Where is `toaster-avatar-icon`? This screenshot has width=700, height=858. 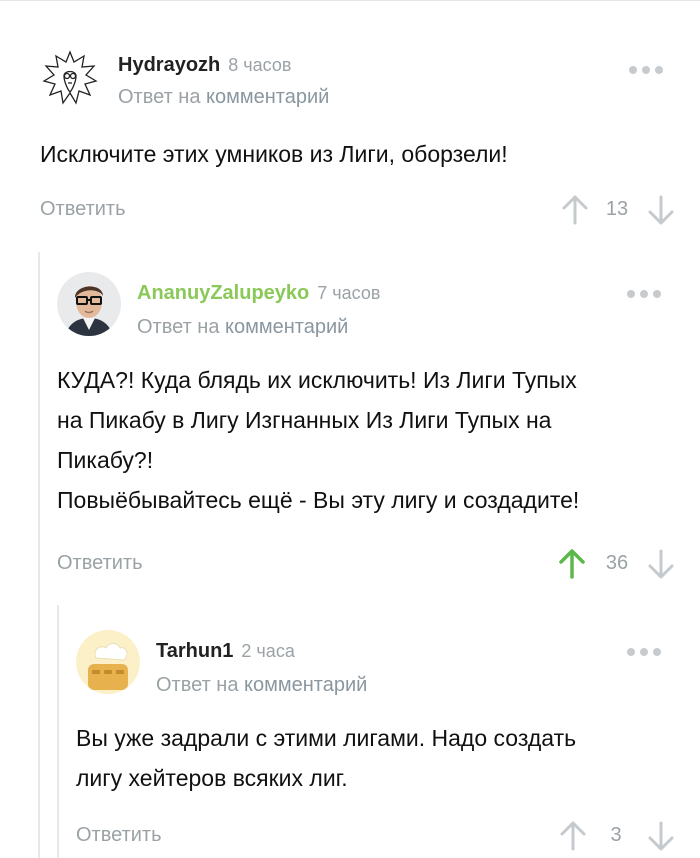 toaster-avatar-icon is located at coordinates (108, 662).